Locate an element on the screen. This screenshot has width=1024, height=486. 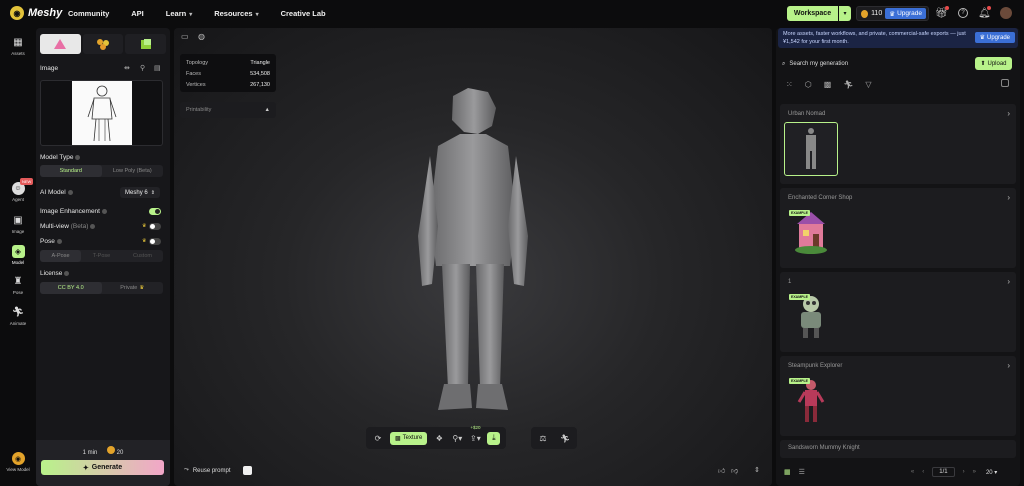
rail-image: ▣ Image is located at coordinates (18, 224).